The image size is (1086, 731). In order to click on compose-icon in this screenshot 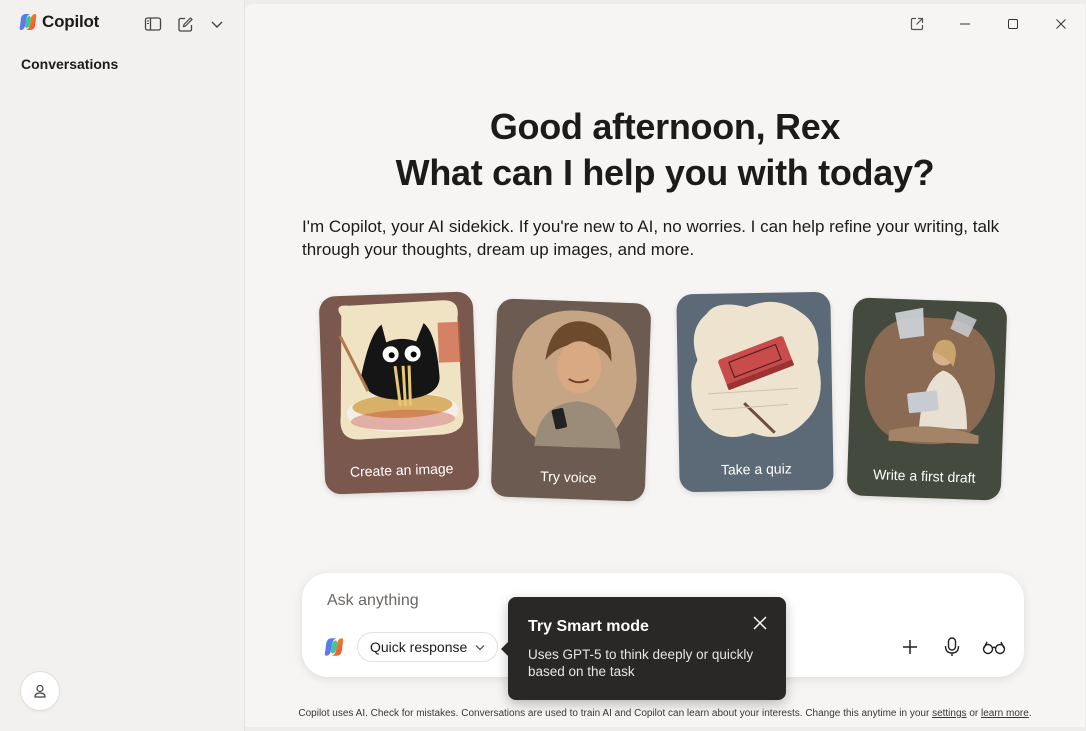, I will do `click(185, 24)`.